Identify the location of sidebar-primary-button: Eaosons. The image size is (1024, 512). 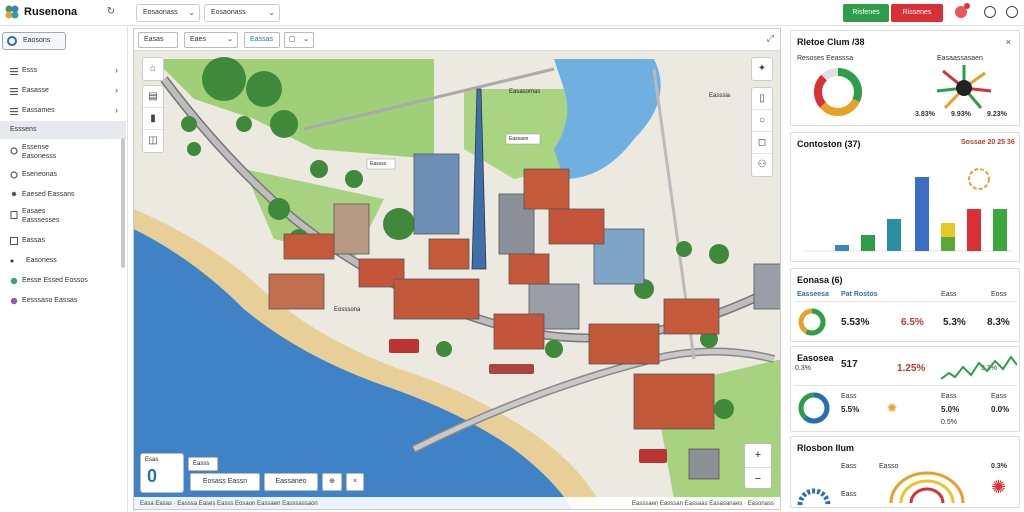
(34, 41).